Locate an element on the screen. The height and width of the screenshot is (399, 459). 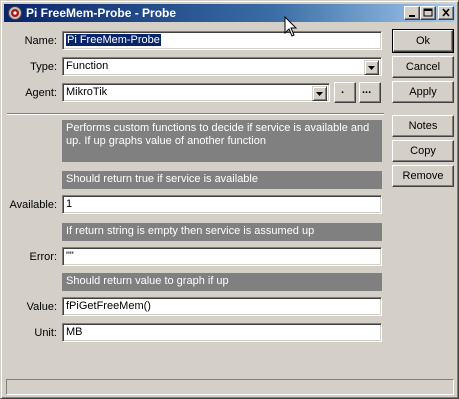
close-icon is located at coordinates (446, 12).